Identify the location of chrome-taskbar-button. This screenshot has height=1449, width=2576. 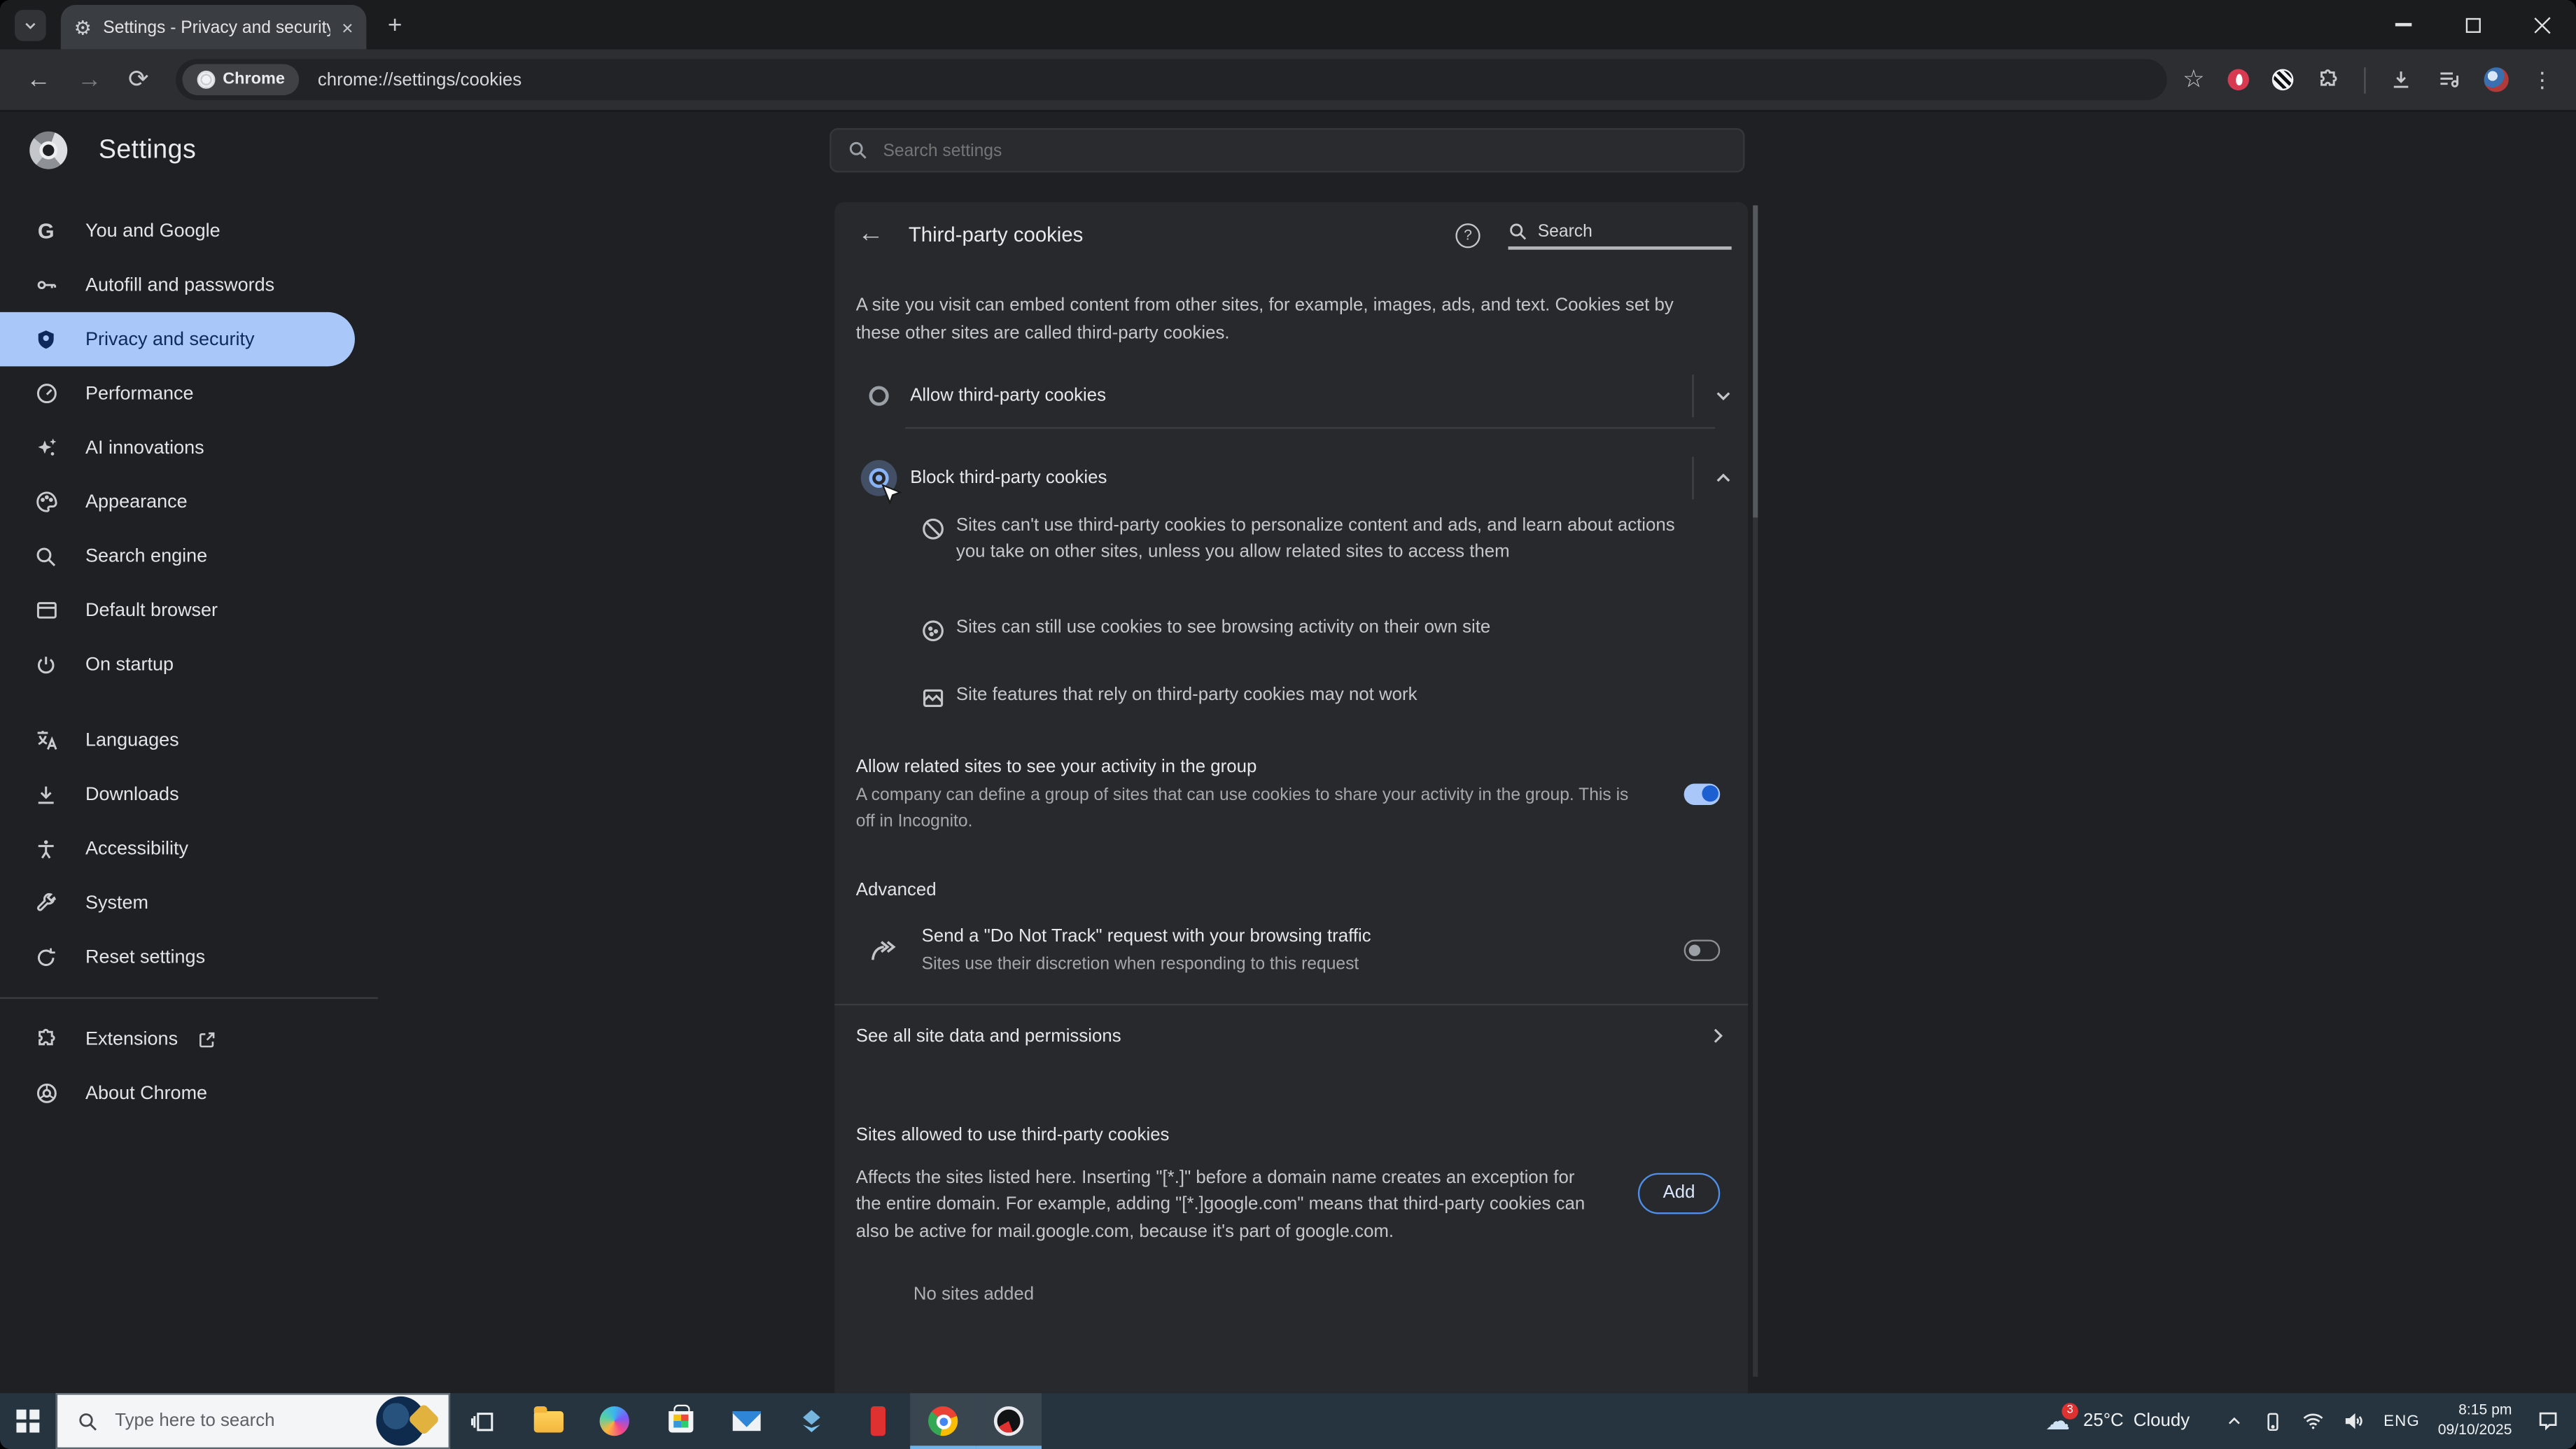
(943, 1421).